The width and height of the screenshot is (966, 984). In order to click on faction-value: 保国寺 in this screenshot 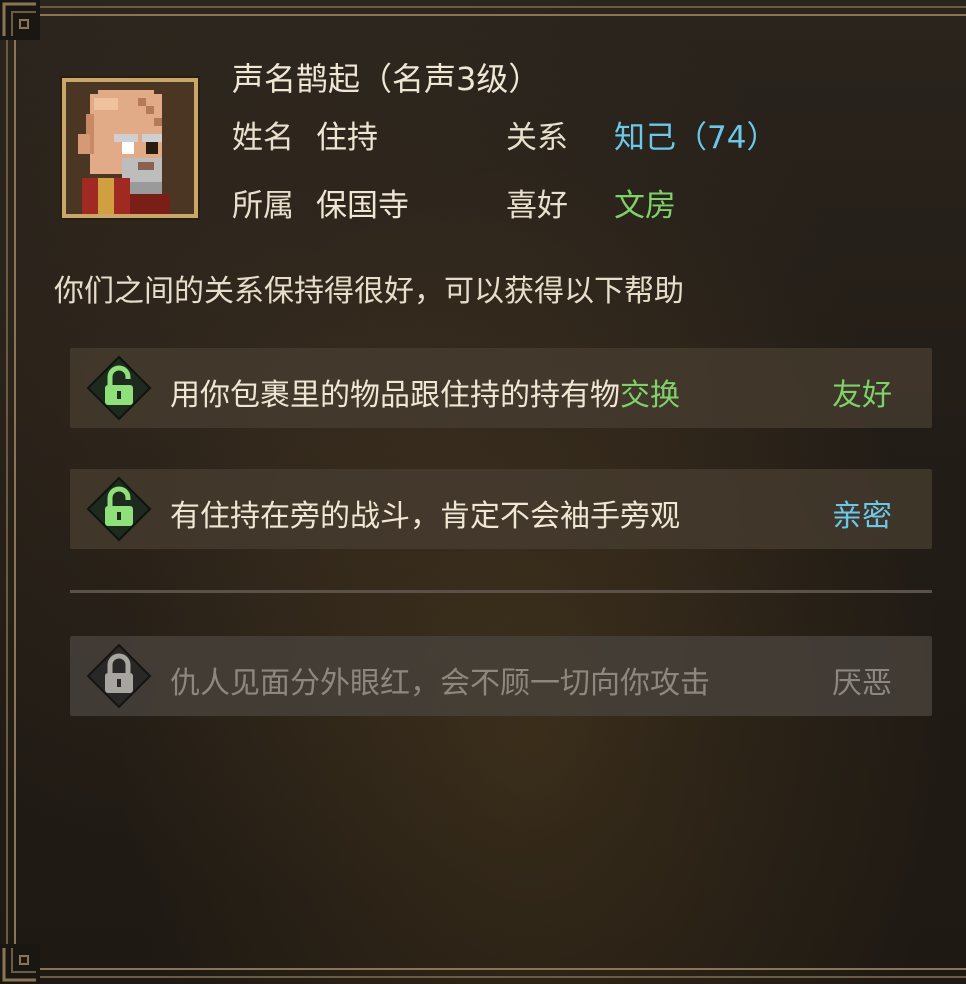, I will do `click(362, 206)`.